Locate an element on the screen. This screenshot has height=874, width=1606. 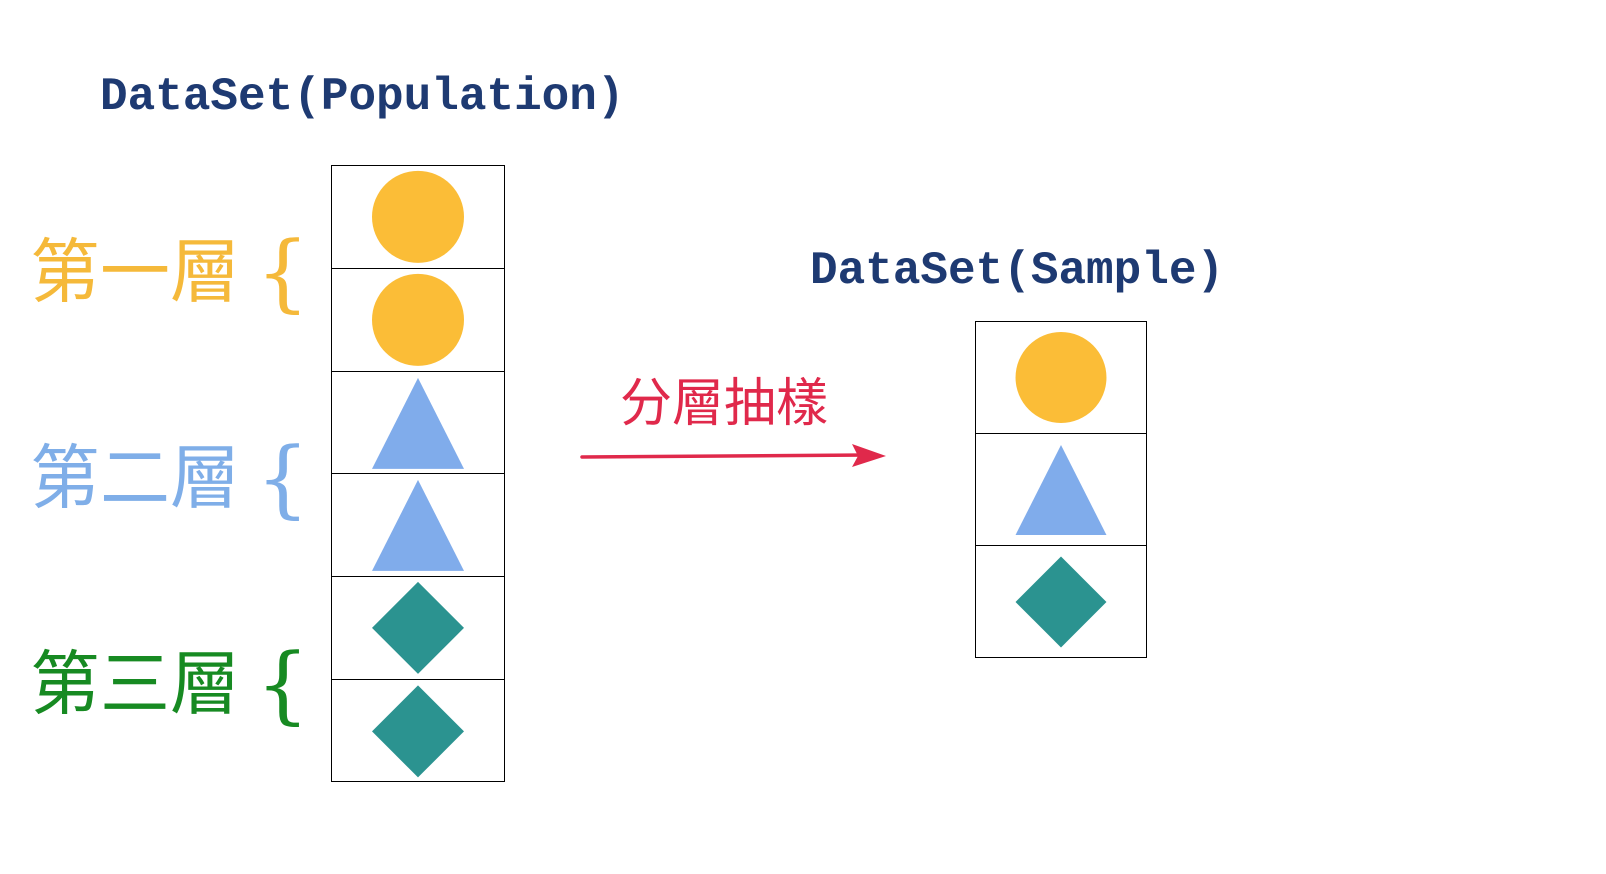
layer-3-label: 第三層 is located at coordinates (135, 684).